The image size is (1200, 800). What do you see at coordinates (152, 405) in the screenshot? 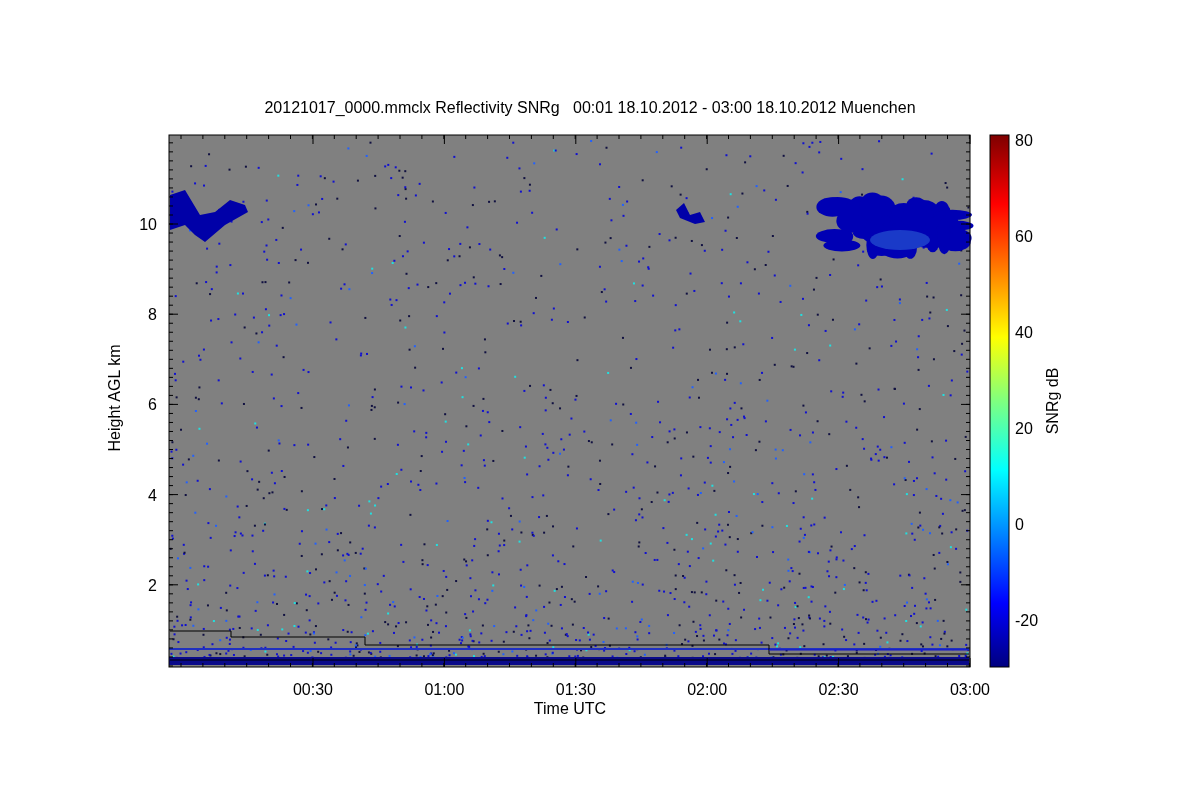
I see `y-tick-label: 6` at bounding box center [152, 405].